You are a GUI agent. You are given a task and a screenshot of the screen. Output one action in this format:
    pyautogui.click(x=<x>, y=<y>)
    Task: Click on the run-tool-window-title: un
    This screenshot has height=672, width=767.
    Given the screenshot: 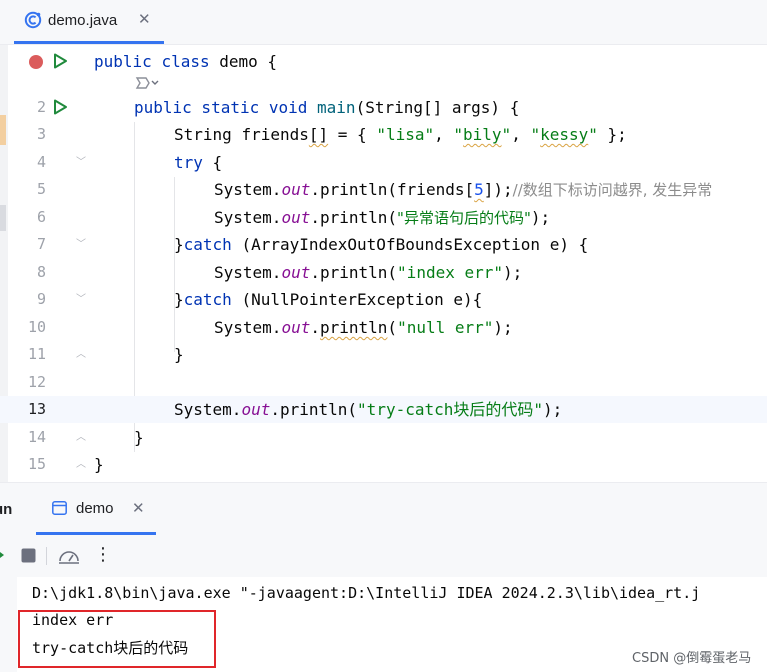 What is the action you would take?
    pyautogui.click(x=6, y=509)
    